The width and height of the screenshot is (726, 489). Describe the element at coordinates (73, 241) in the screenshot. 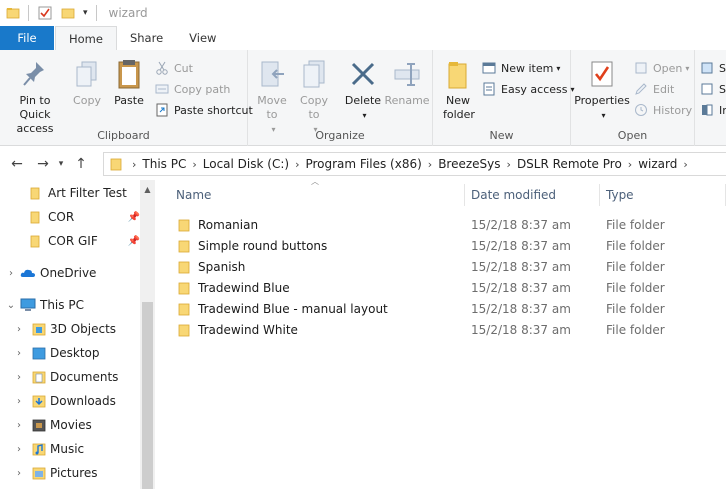

I see `nav-item-label: COR GIF` at that location.